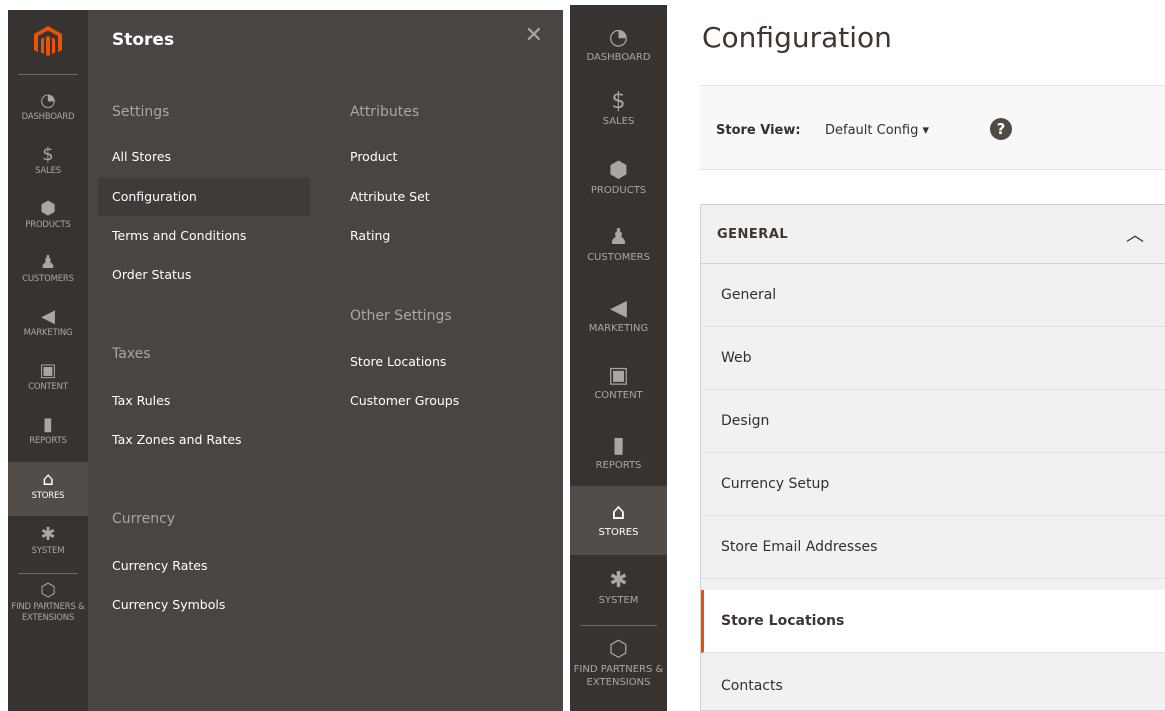 This screenshot has width=1165, height=711. What do you see at coordinates (933, 621) in the screenshot?
I see `tab-store-locations: Store Locations` at bounding box center [933, 621].